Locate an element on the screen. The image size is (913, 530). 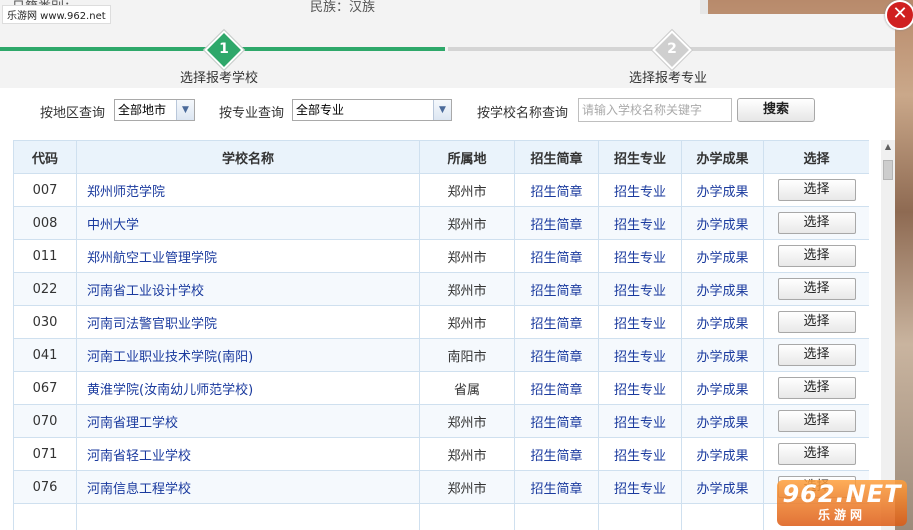
school-name-link: 河南信息工程学校 is located at coordinates (248, 487).